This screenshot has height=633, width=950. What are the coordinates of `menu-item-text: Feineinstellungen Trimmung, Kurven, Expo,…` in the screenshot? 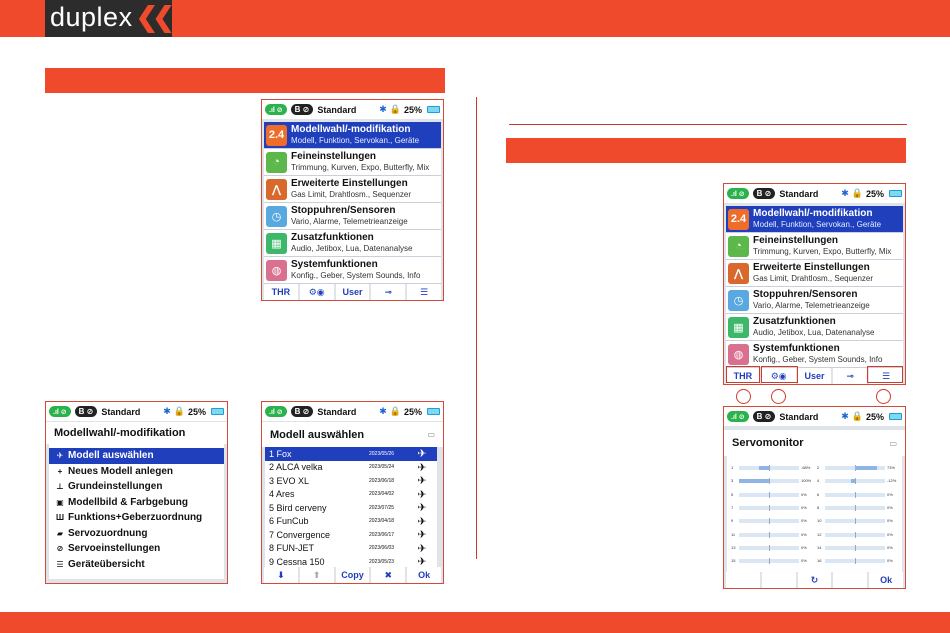 It's located at (360, 162).